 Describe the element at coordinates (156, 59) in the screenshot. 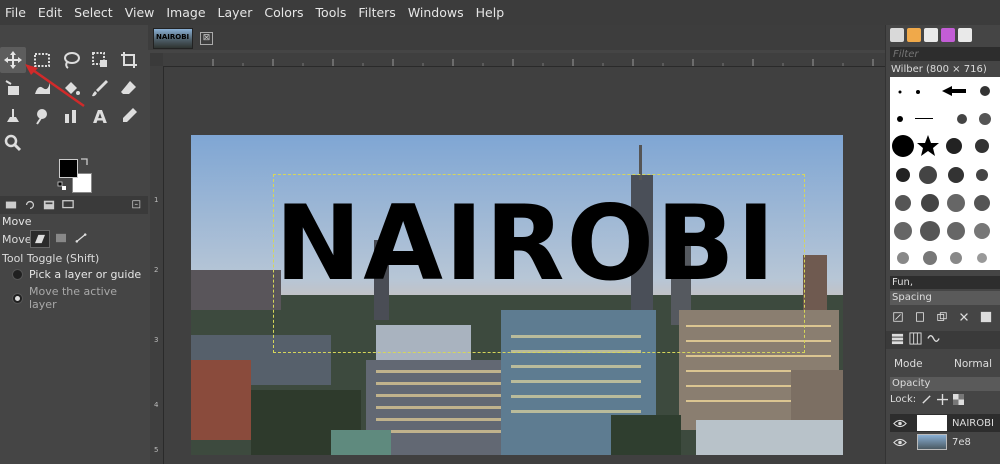

I see `ruler-corner` at that location.